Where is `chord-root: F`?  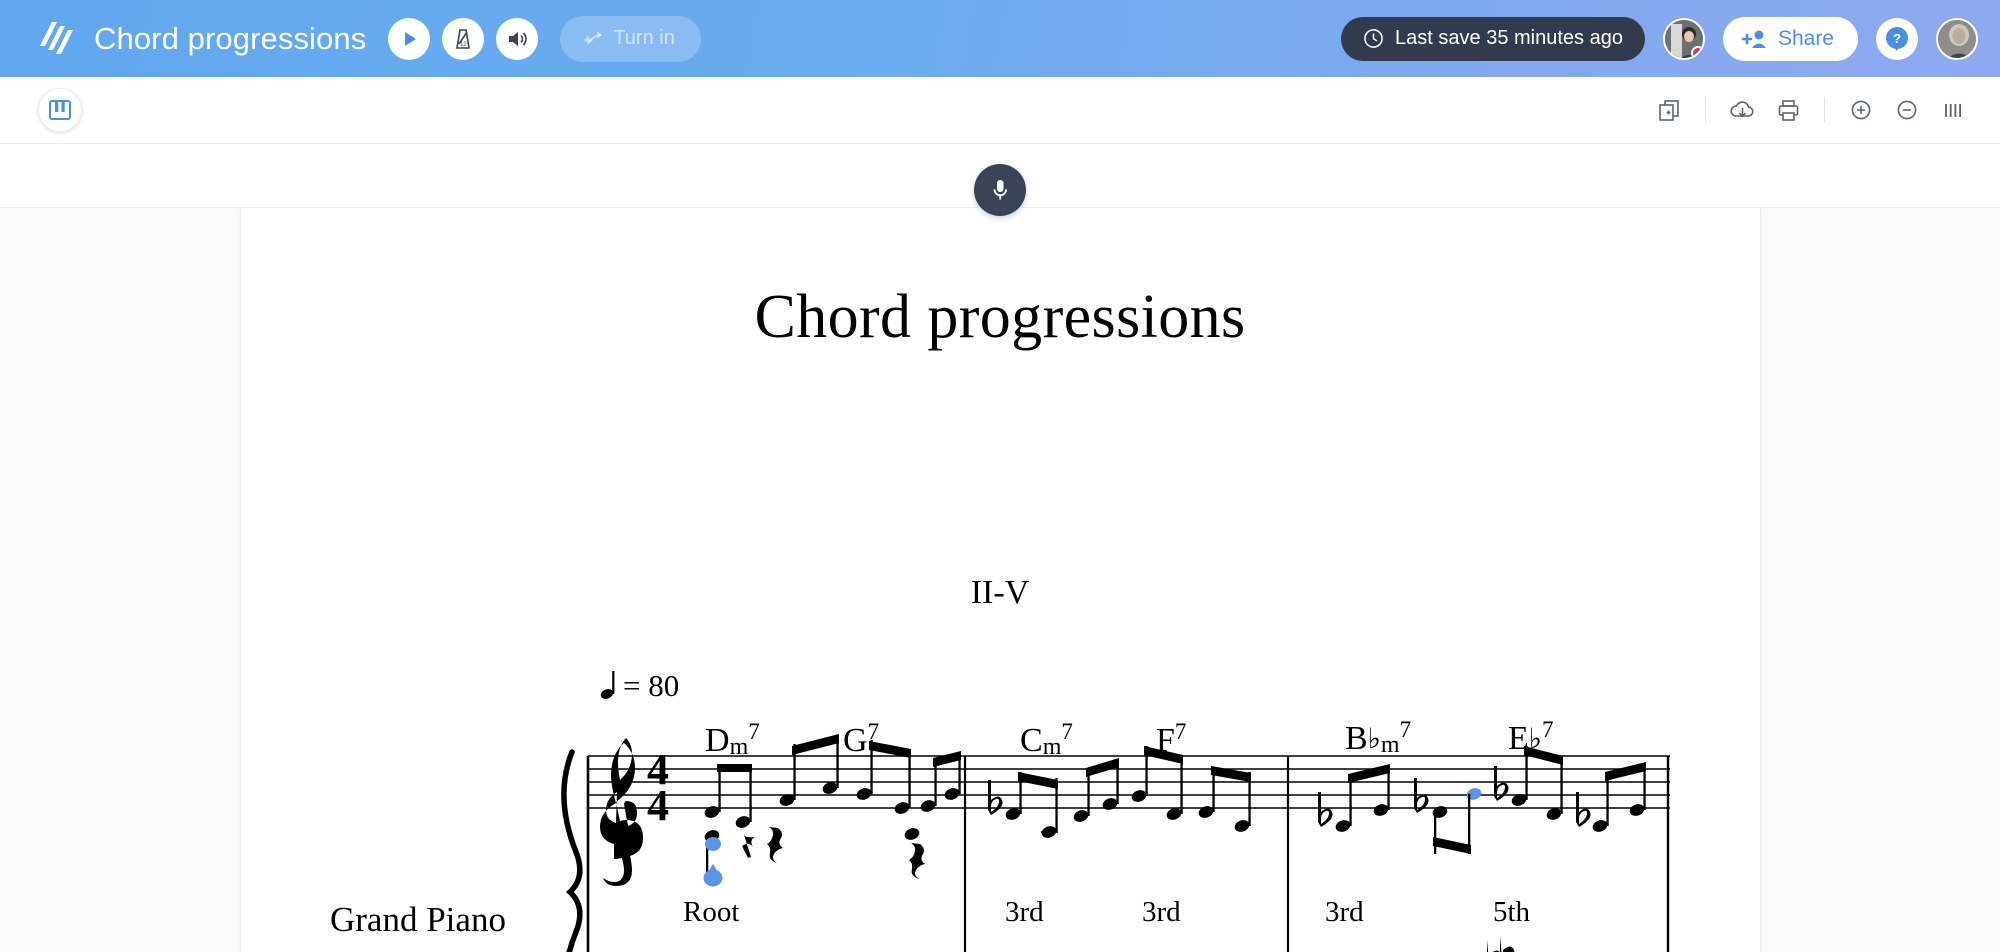 chord-root: F is located at coordinates (1165, 740).